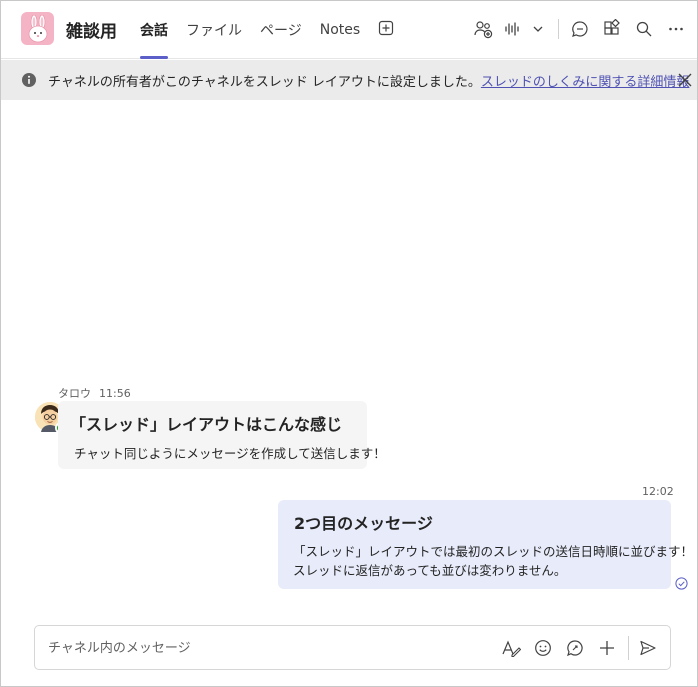 Image resolution: width=698 pixels, height=687 pixels. Describe the element at coordinates (585, 82) in the screenshot. I see `banner-learn-more-link: スレッドのしくみに関する詳細情報` at that location.